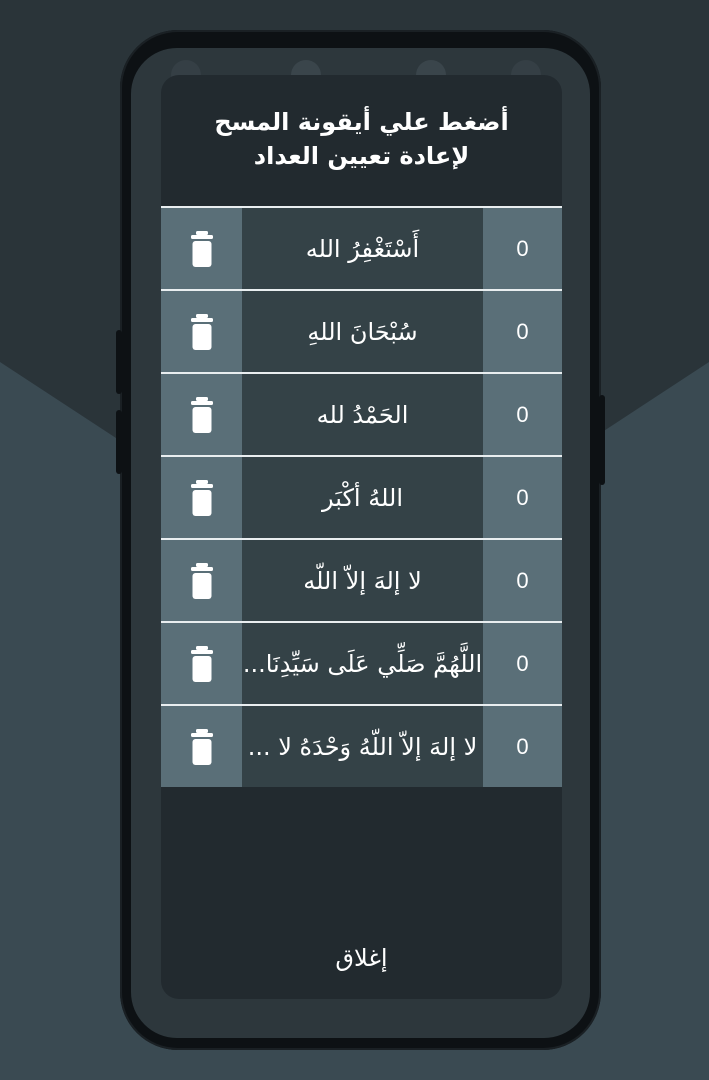 This screenshot has width=709, height=1080. I want to click on counter-row: لا إلهَ إلاّ اللّهُ وَحْدَهُ لا ... 0, so click(361, 745).